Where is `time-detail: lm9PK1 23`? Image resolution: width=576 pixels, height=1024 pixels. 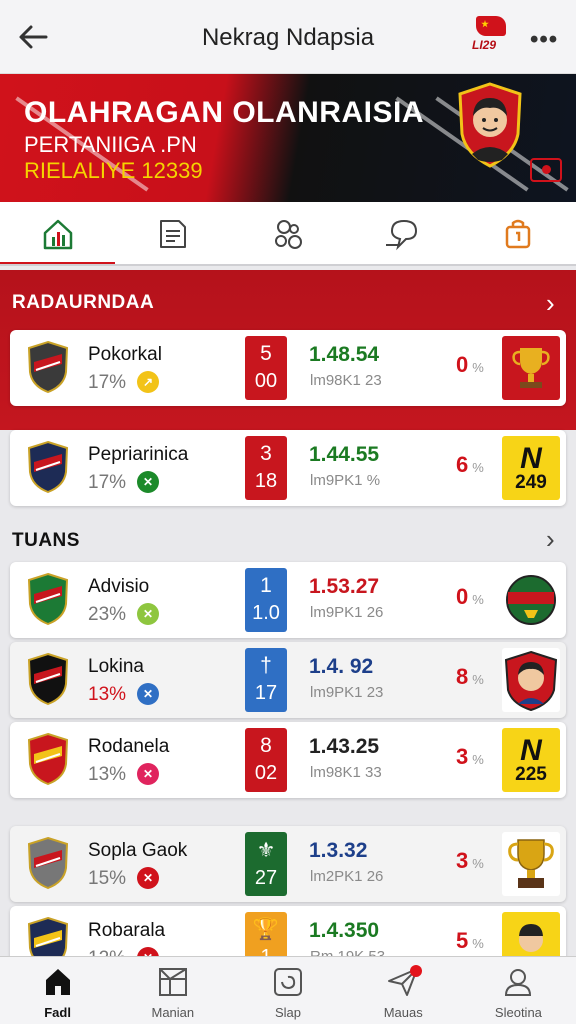
time-detail: lm9PK1 23 is located at coordinates (347, 692).